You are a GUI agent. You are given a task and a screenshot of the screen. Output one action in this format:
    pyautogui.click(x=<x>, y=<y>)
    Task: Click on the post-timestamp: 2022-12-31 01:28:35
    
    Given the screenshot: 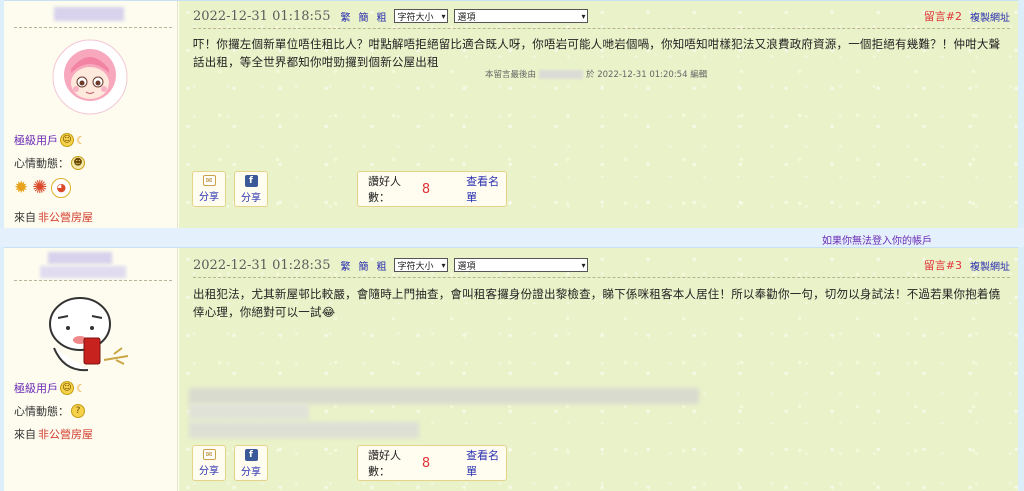 What is the action you would take?
    pyautogui.click(x=262, y=265)
    